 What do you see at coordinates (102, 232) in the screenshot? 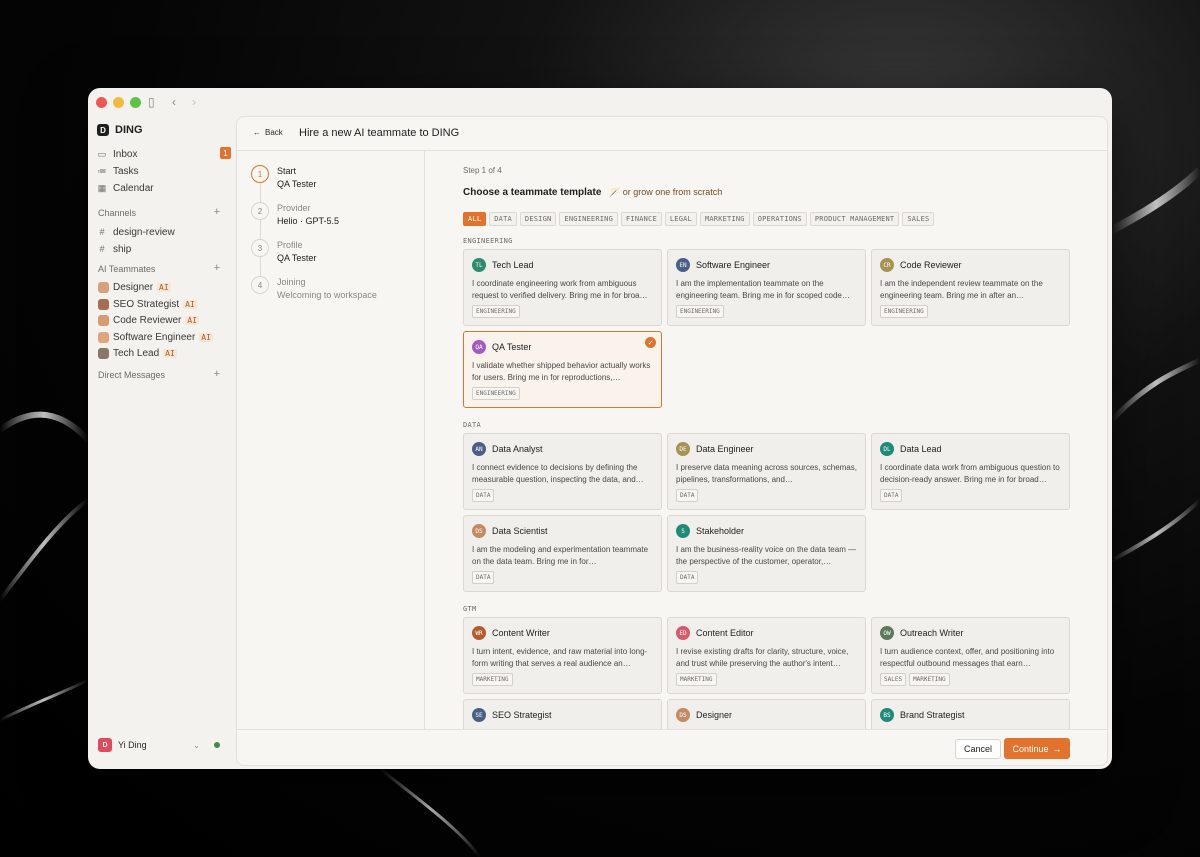
I see `hash-icon: #` at bounding box center [102, 232].